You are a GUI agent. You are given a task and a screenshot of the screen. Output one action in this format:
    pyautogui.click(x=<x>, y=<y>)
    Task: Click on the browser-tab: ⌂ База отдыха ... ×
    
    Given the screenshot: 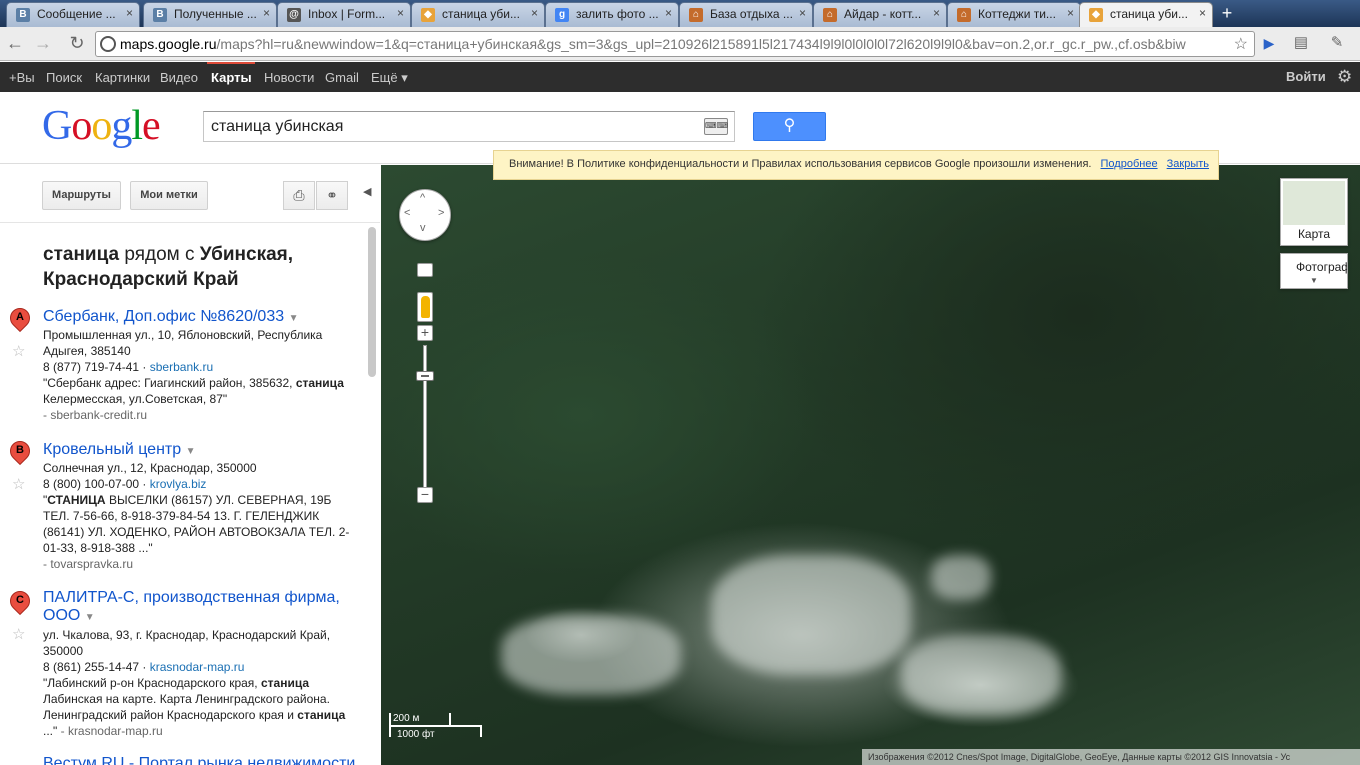 What is the action you would take?
    pyautogui.click(x=746, y=14)
    